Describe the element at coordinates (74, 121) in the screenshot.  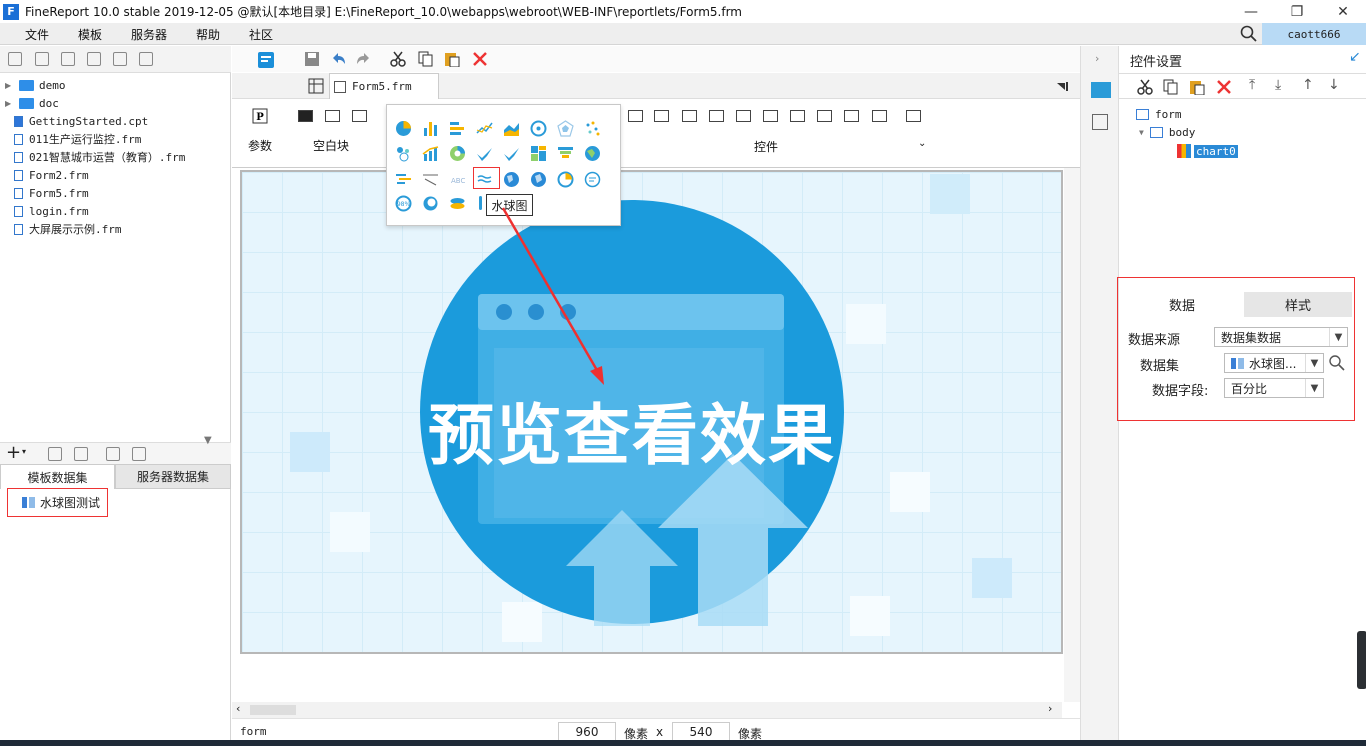
I see `tree-file: GettingStarted.cpt` at that location.